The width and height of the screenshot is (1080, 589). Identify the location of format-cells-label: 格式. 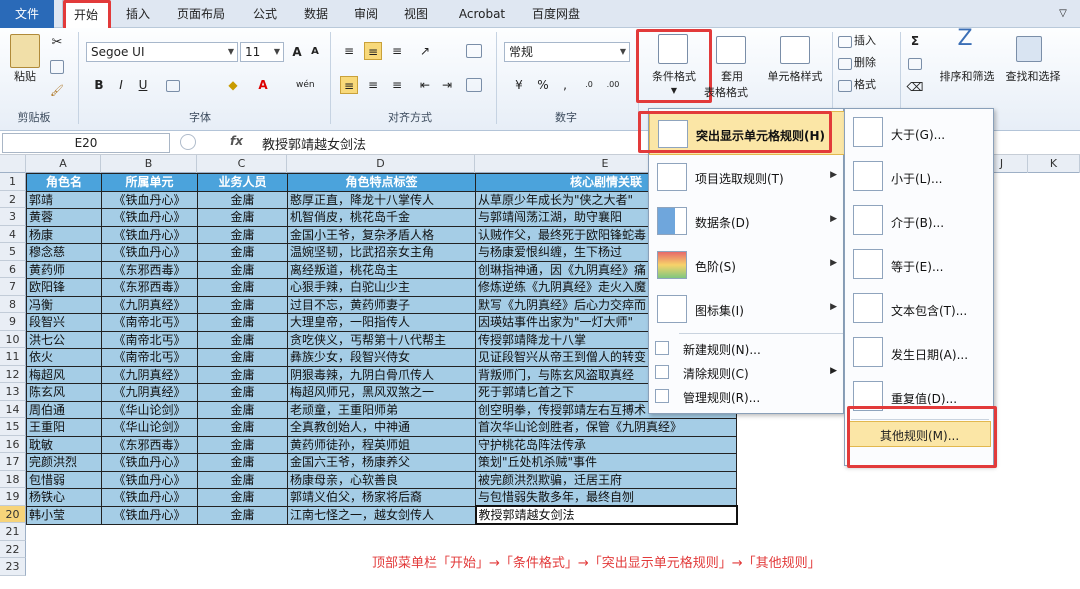
(871, 85).